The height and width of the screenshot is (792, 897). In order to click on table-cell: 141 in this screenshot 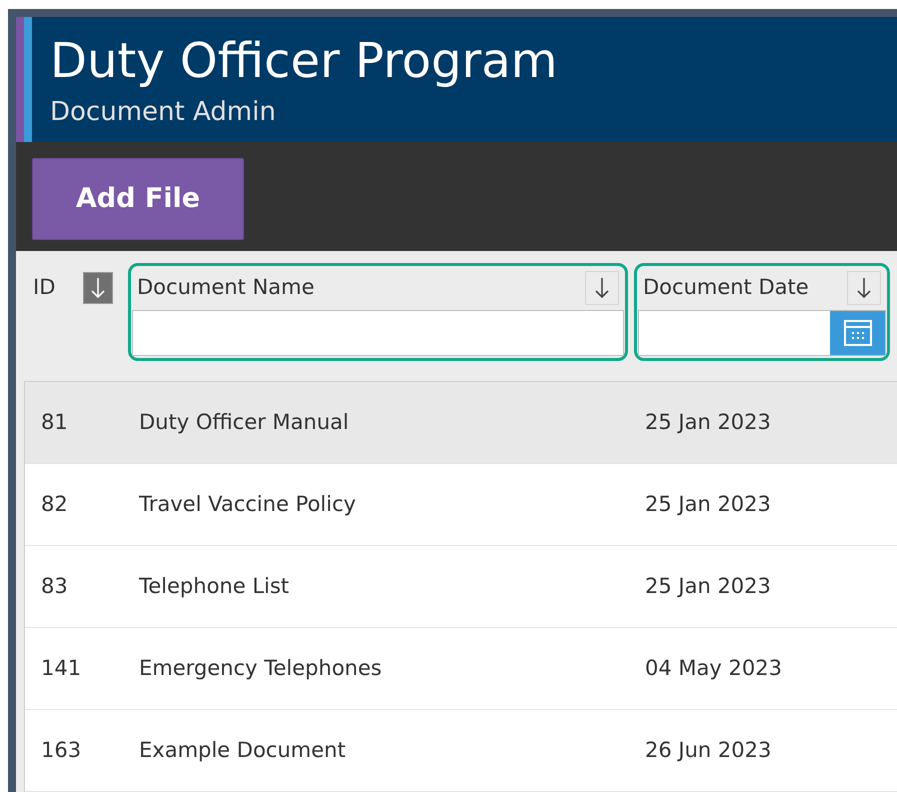, I will do `click(61, 668)`.